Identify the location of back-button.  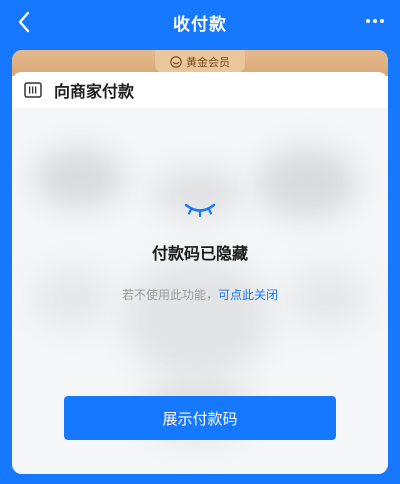
(24, 22).